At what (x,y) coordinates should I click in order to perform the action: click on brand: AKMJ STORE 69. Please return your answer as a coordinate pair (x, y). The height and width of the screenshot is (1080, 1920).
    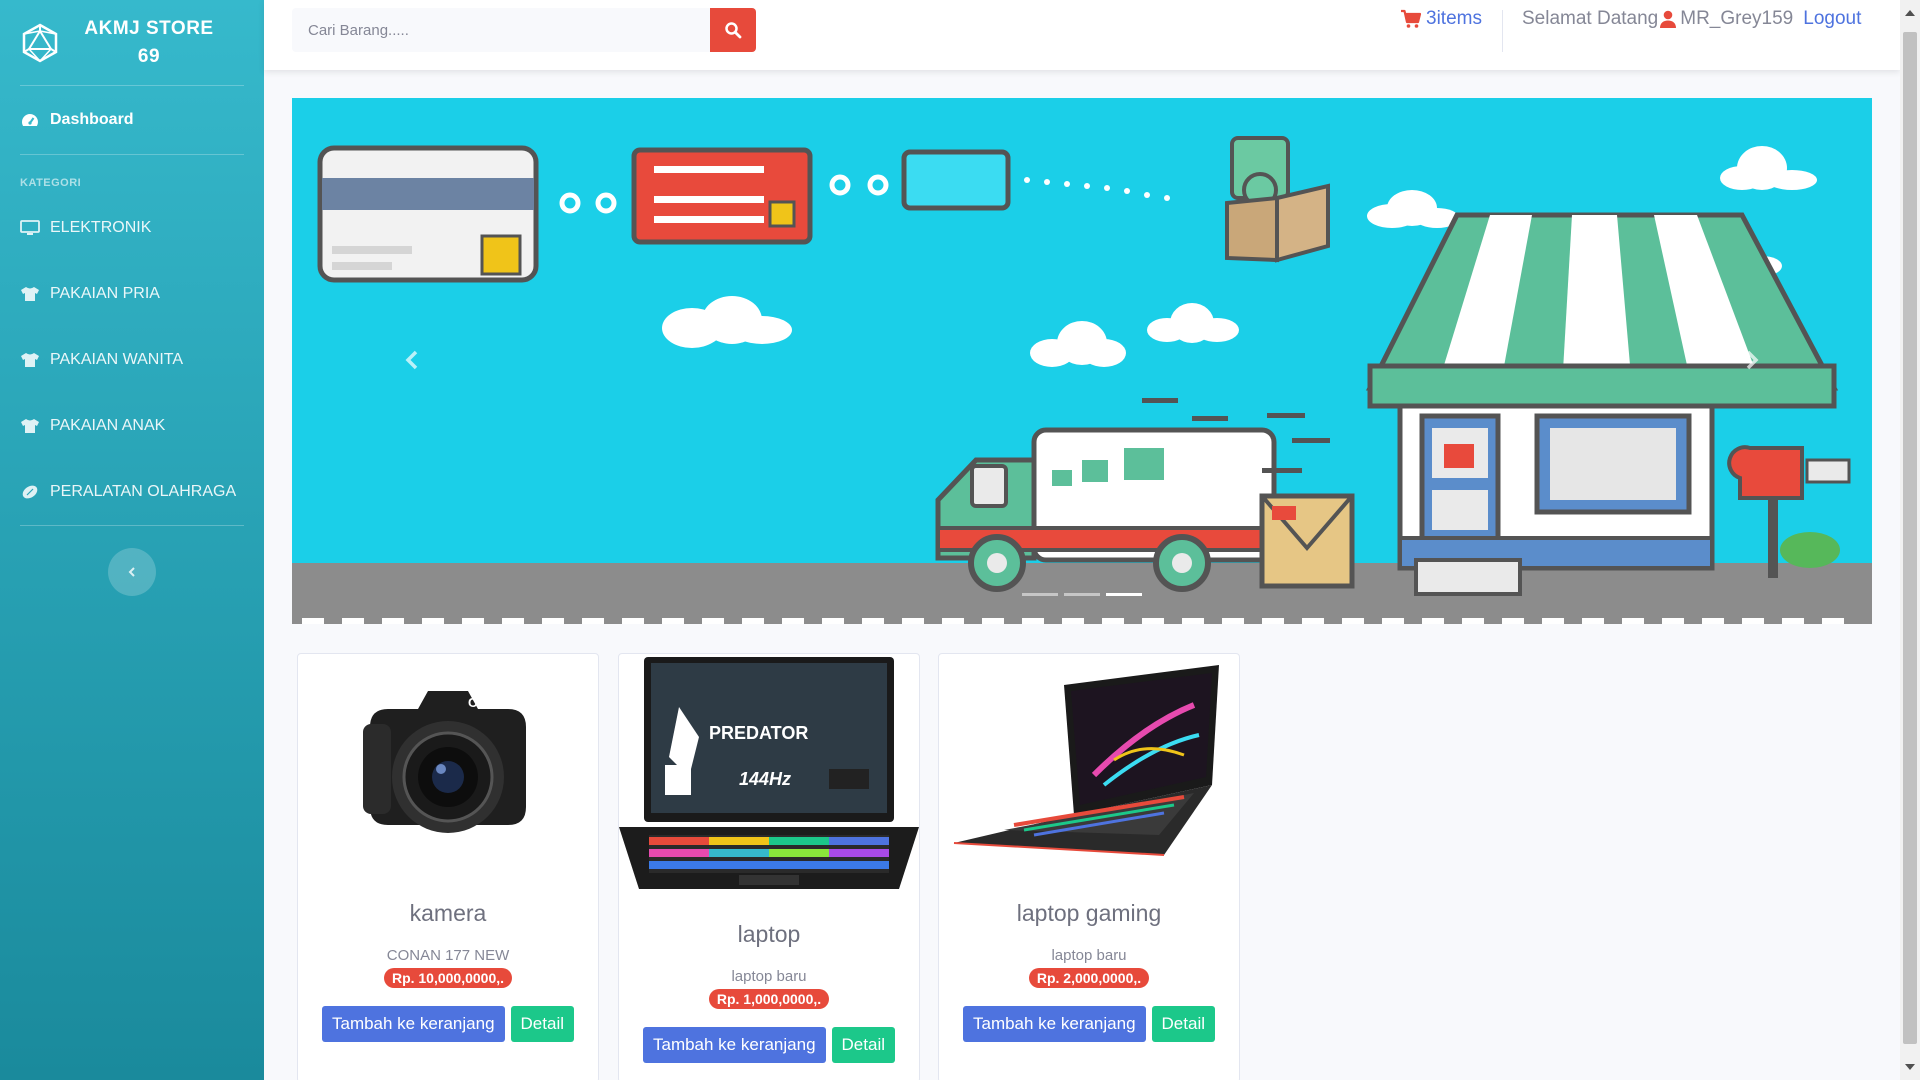
    Looking at the image, I should click on (132, 42).